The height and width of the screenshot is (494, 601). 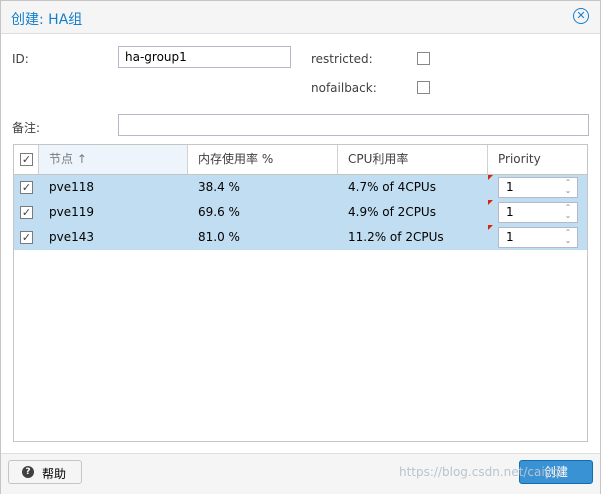 What do you see at coordinates (344, 88) in the screenshot?
I see `nofailback-label: nofailback:` at bounding box center [344, 88].